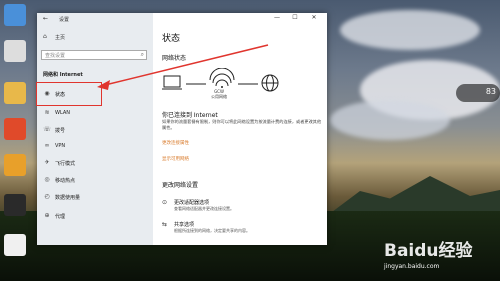  What do you see at coordinates (183, 67) in the screenshot?
I see `annotation-arrow` at bounding box center [183, 67].